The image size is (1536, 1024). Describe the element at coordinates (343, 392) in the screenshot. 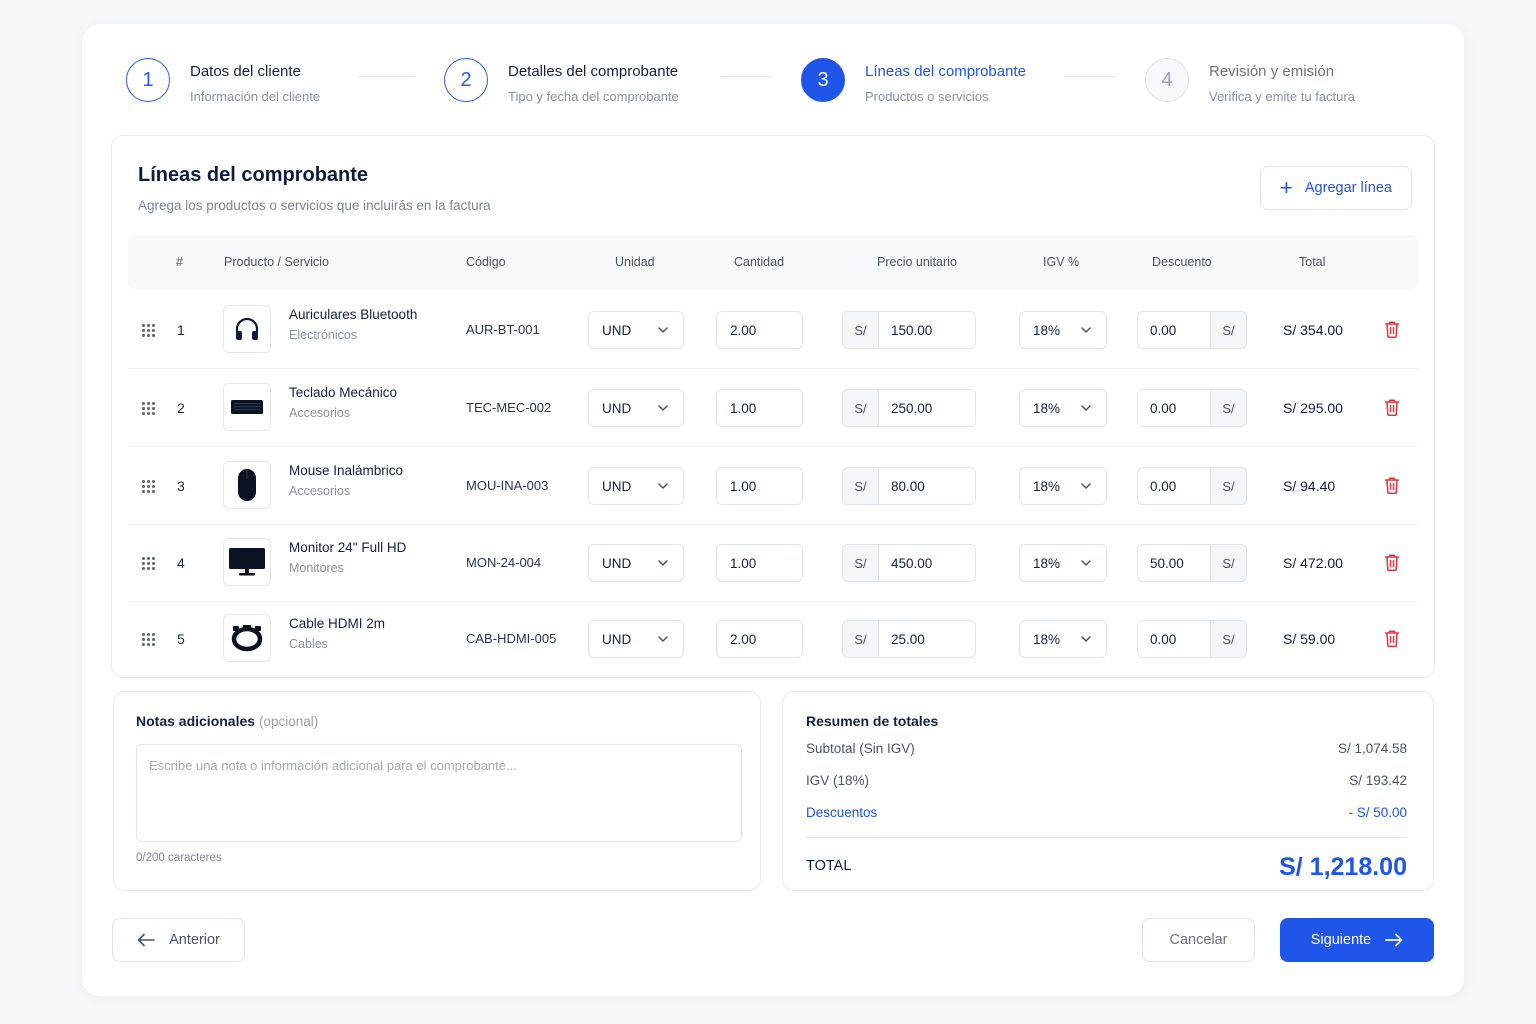

I see `product-name: Teclado Mecánico` at that location.